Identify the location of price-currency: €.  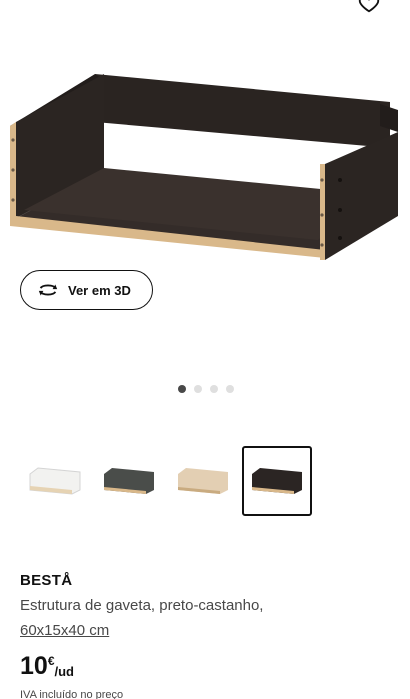
(51, 661).